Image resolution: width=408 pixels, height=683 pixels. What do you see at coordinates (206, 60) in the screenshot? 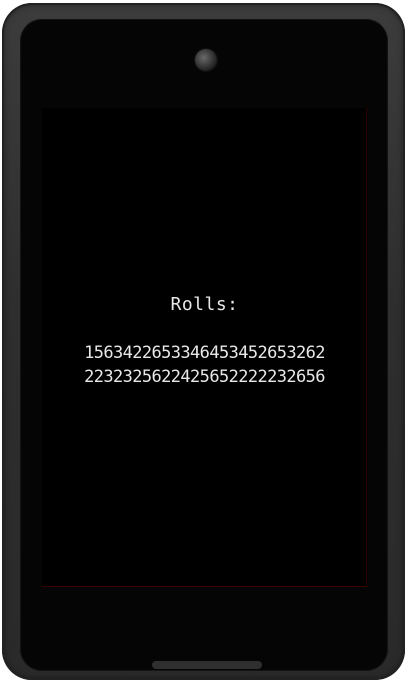
I see `front-camera` at bounding box center [206, 60].